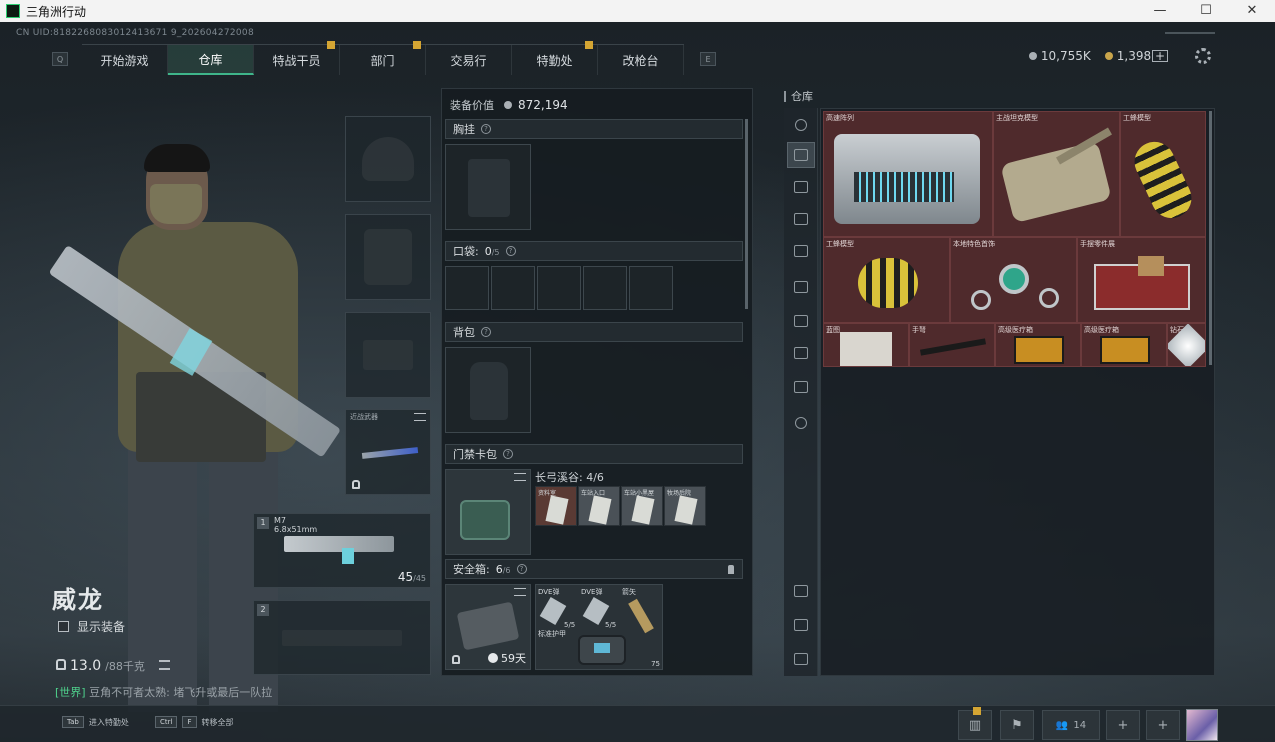 The width and height of the screenshot is (1275, 742). What do you see at coordinates (600, 649) in the screenshot?
I see `safebox-item: 标准护甲 75` at bounding box center [600, 649].